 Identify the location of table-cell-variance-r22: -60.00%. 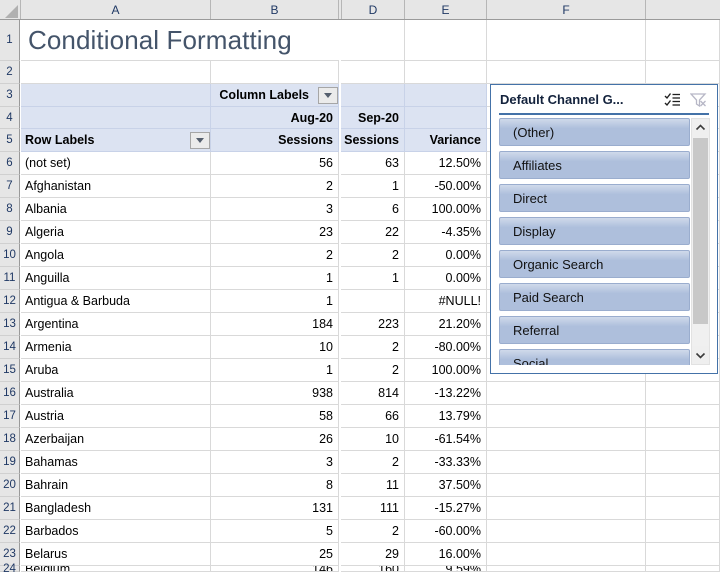
(446, 531).